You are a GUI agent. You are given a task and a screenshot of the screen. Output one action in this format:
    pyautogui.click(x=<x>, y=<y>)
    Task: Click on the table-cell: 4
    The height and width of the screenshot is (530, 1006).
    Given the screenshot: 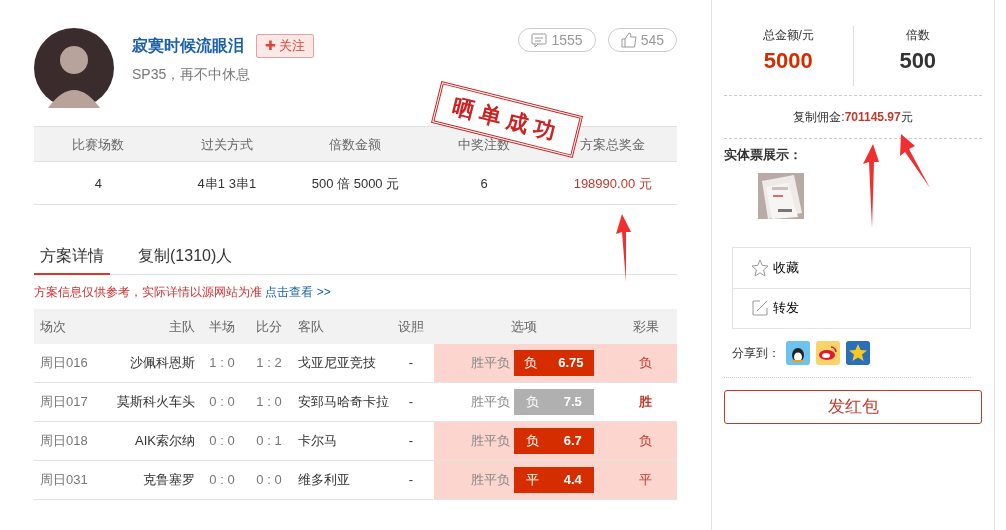 What is the action you would take?
    pyautogui.click(x=98, y=183)
    